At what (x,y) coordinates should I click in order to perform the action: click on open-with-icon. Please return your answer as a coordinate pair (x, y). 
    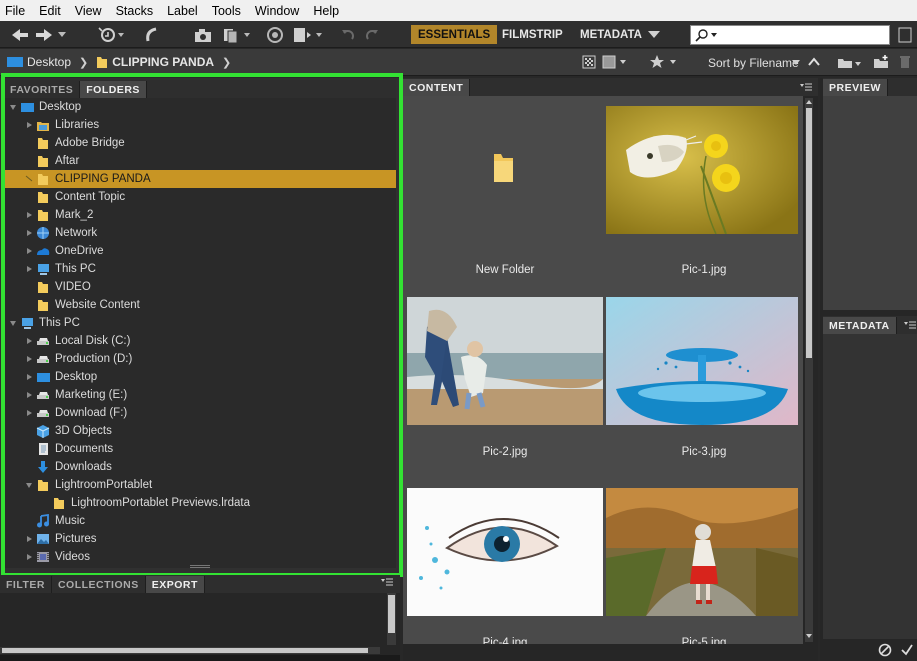
    Looking at the image, I should click on (309, 34).